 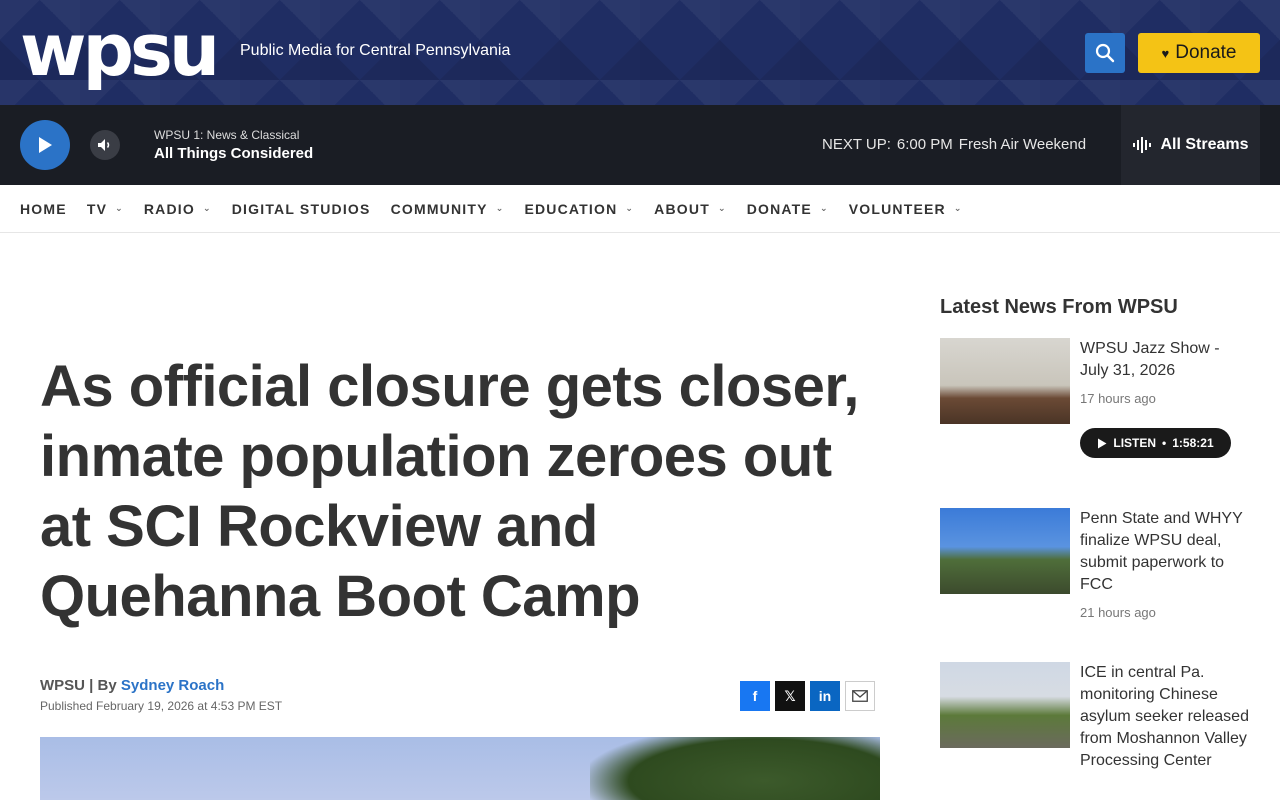 I want to click on nav-label: ABOUT, so click(x=682, y=208).